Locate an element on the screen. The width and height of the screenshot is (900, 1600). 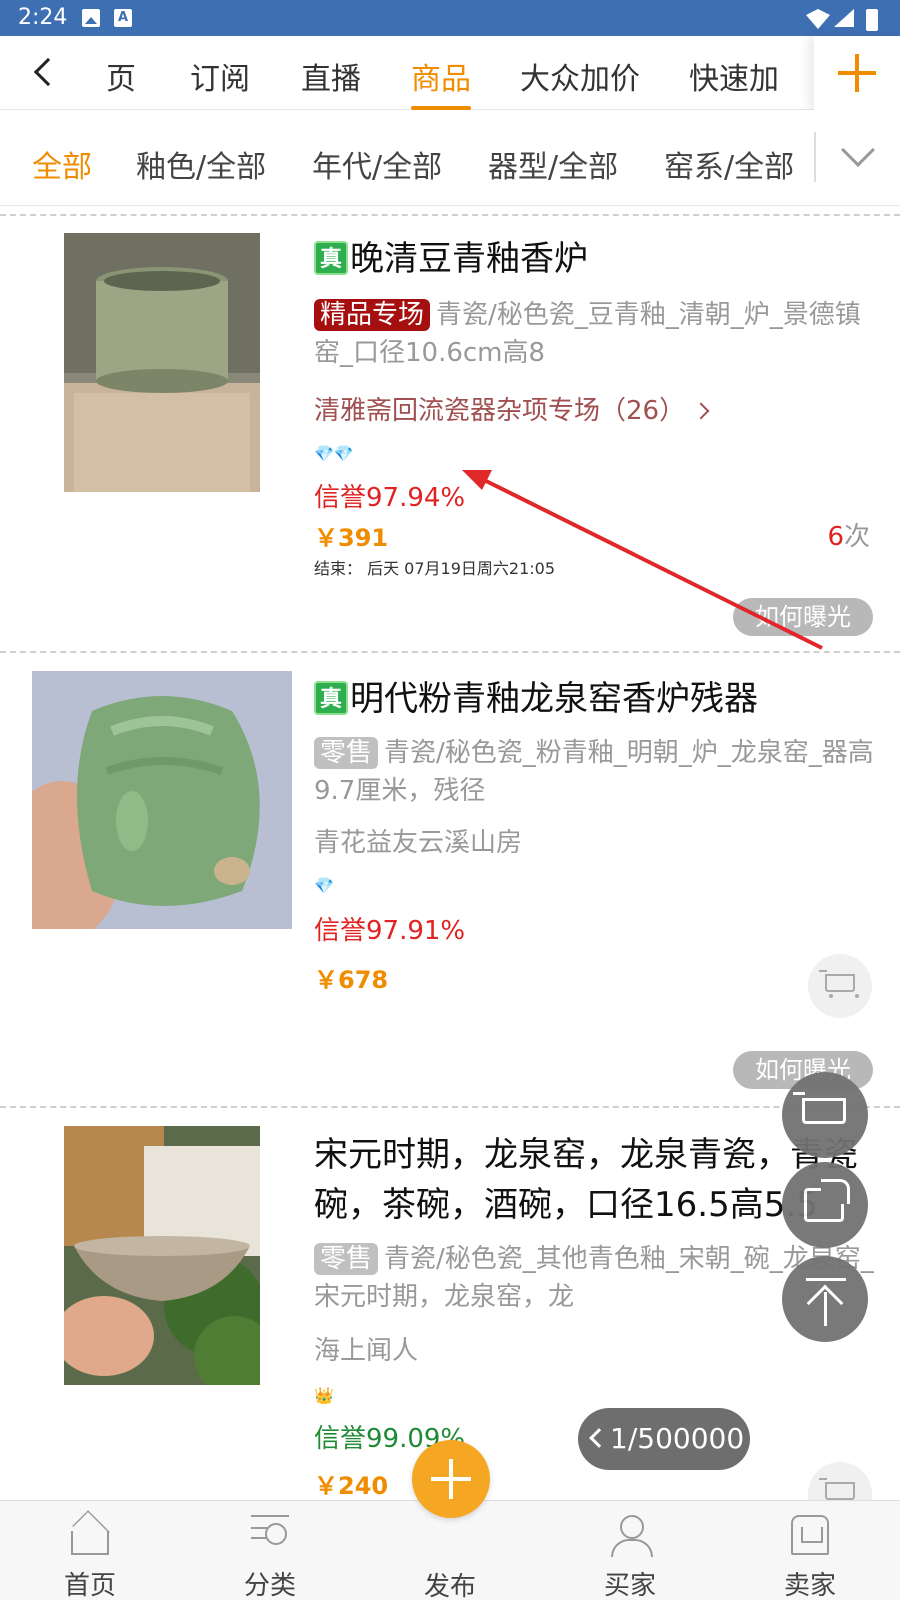
status-time: 2:24 is located at coordinates (43, 17).